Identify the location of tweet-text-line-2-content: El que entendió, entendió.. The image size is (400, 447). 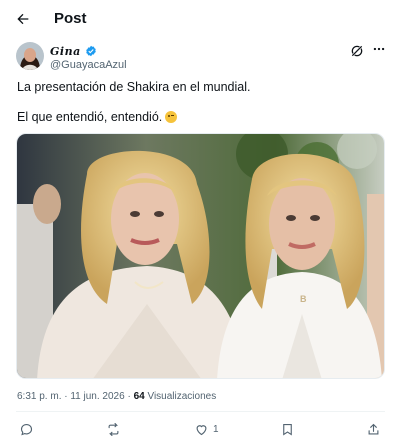
(90, 117).